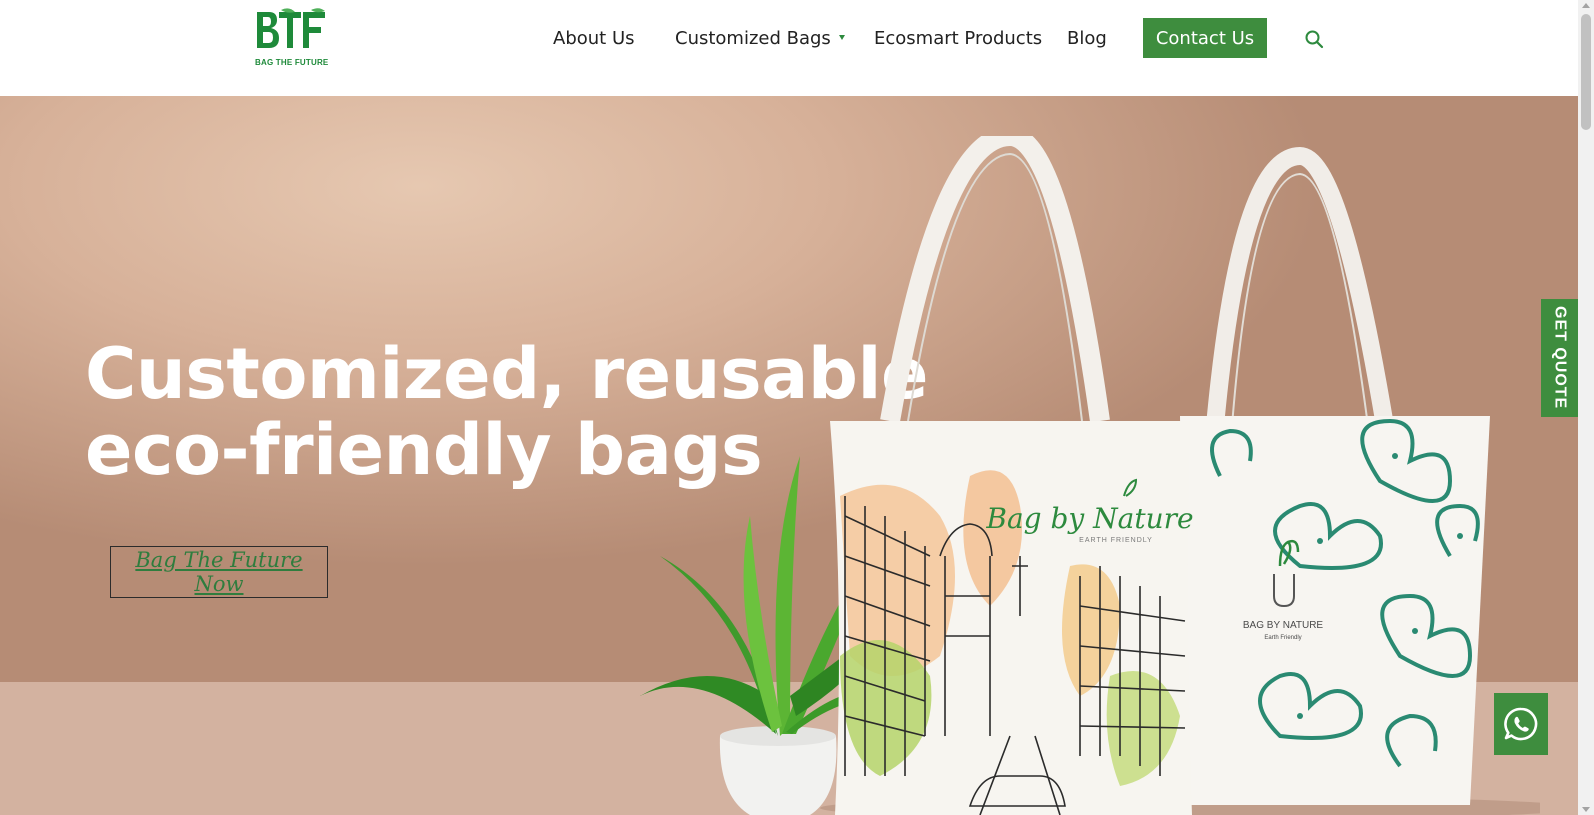  Describe the element at coordinates (1089, 518) in the screenshot. I see `bag-left-print-label: Bag by Nature` at that location.